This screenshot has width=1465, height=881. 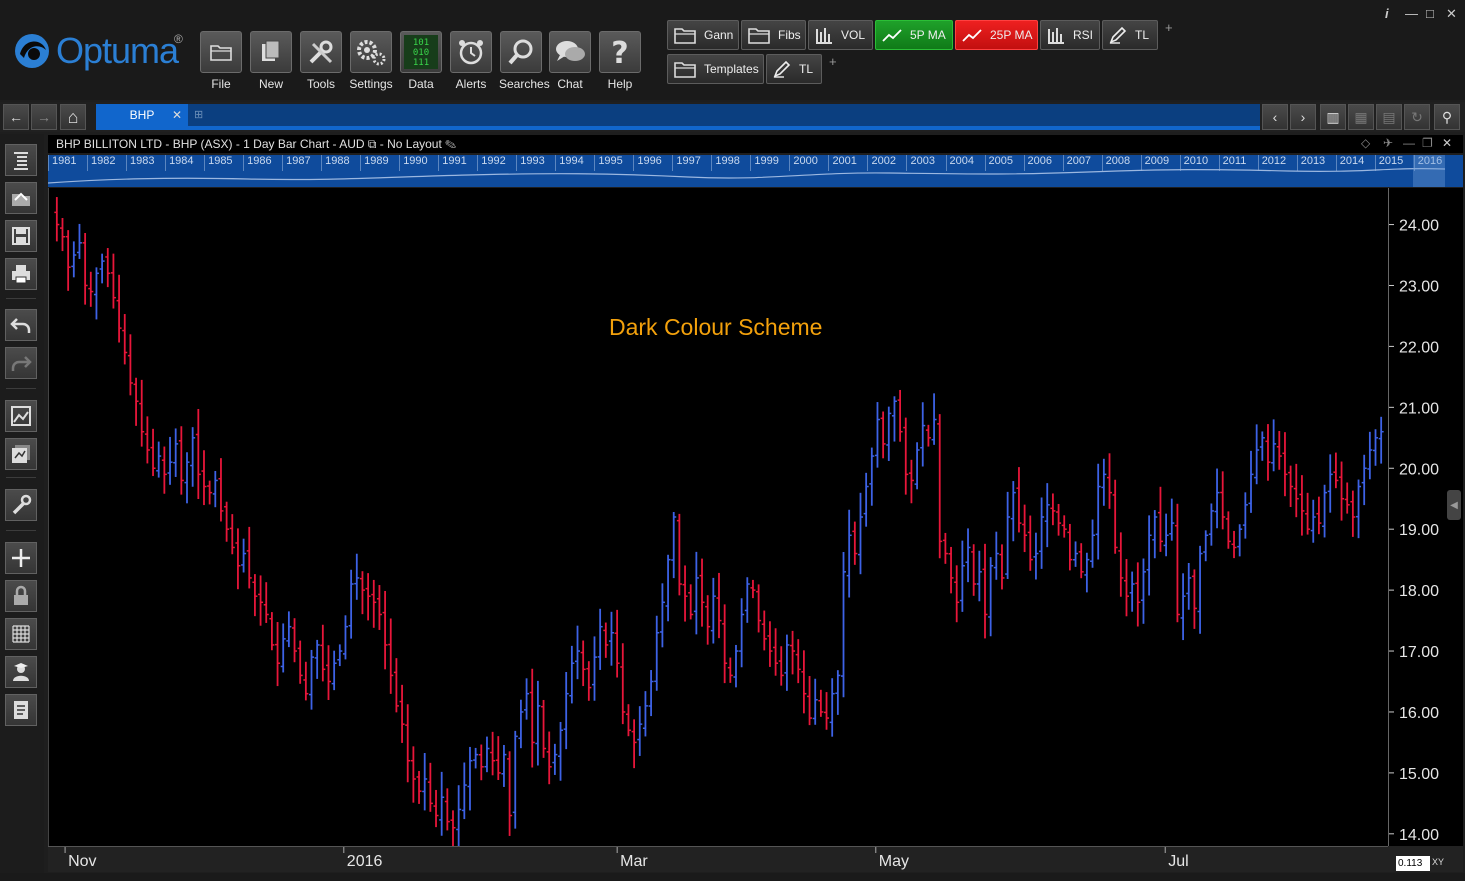 What do you see at coordinates (1447, 117) in the screenshot?
I see `search-button: ⚲` at bounding box center [1447, 117].